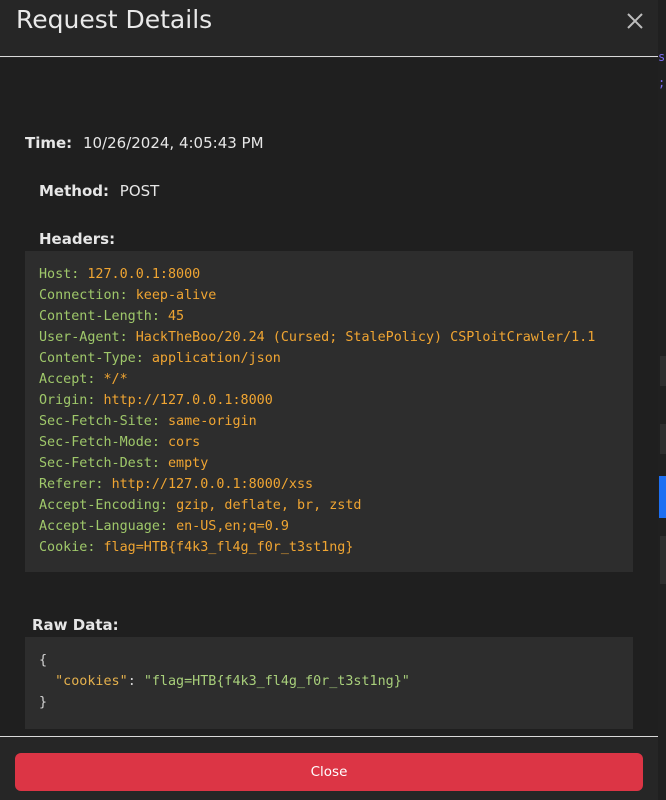 The height and width of the screenshot is (800, 666). What do you see at coordinates (329, 421) in the screenshot?
I see `header-line: Sec-Fetch-Site: same-origin` at bounding box center [329, 421].